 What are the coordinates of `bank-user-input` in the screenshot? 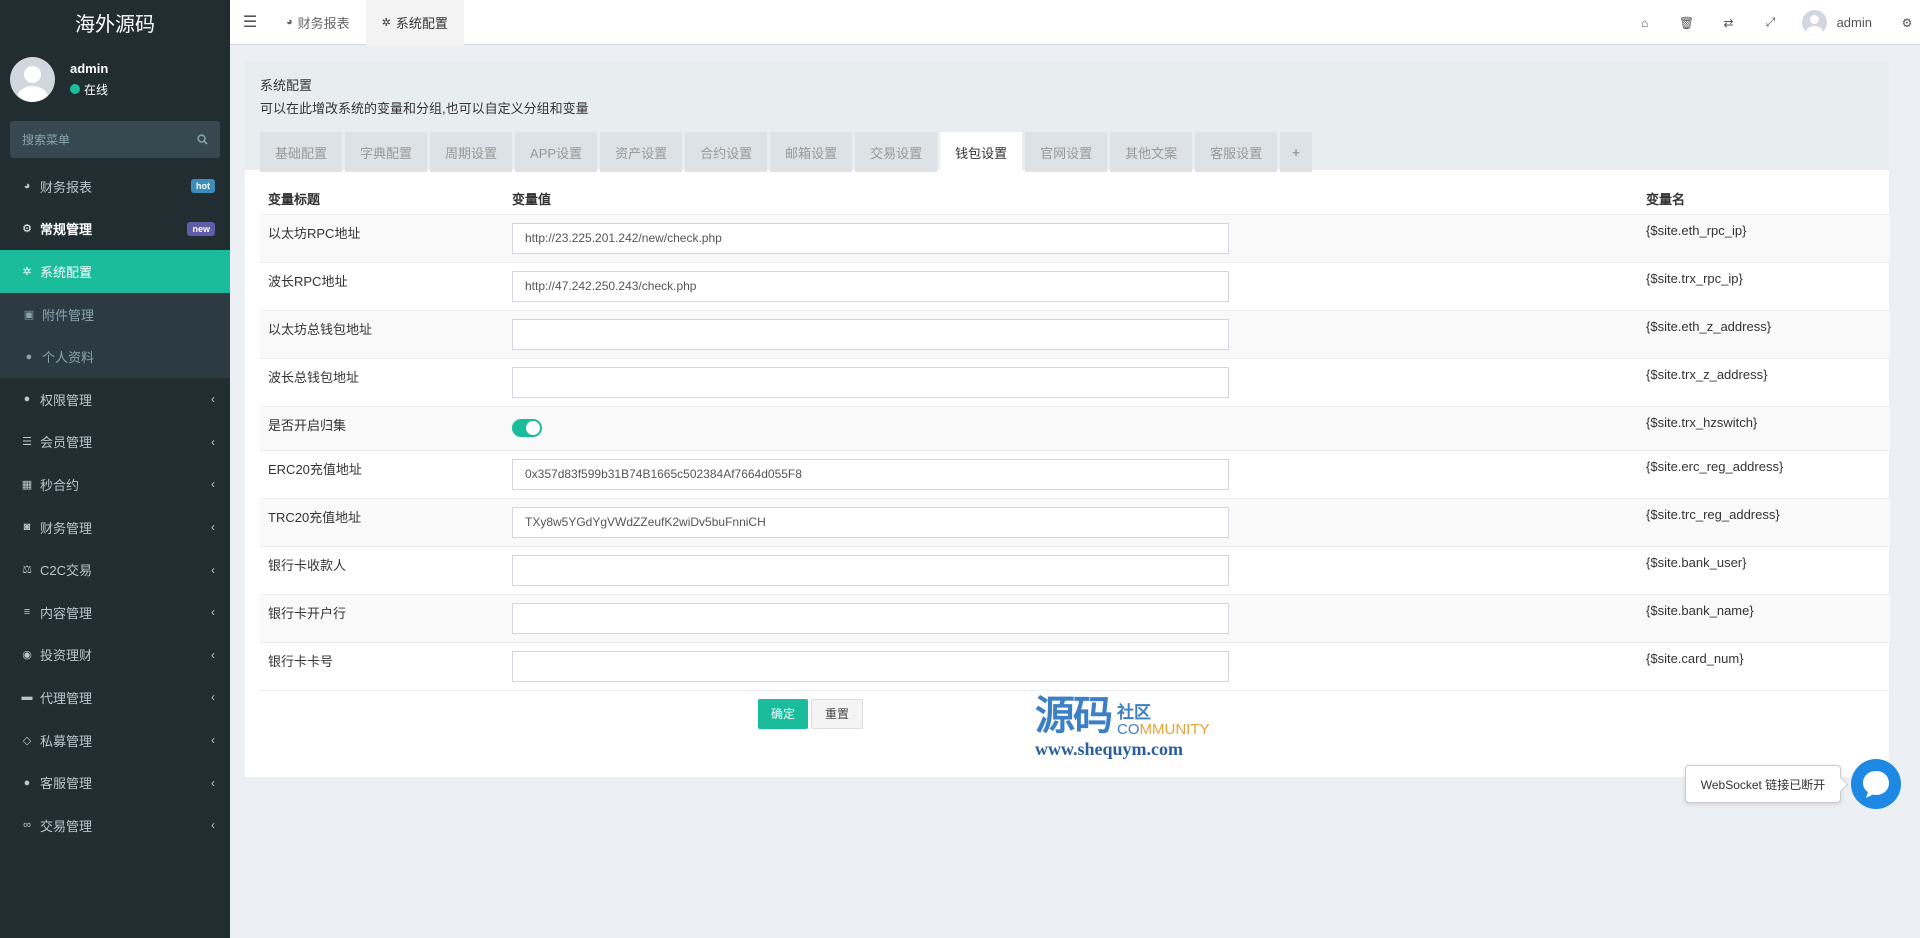 It's located at (870, 570).